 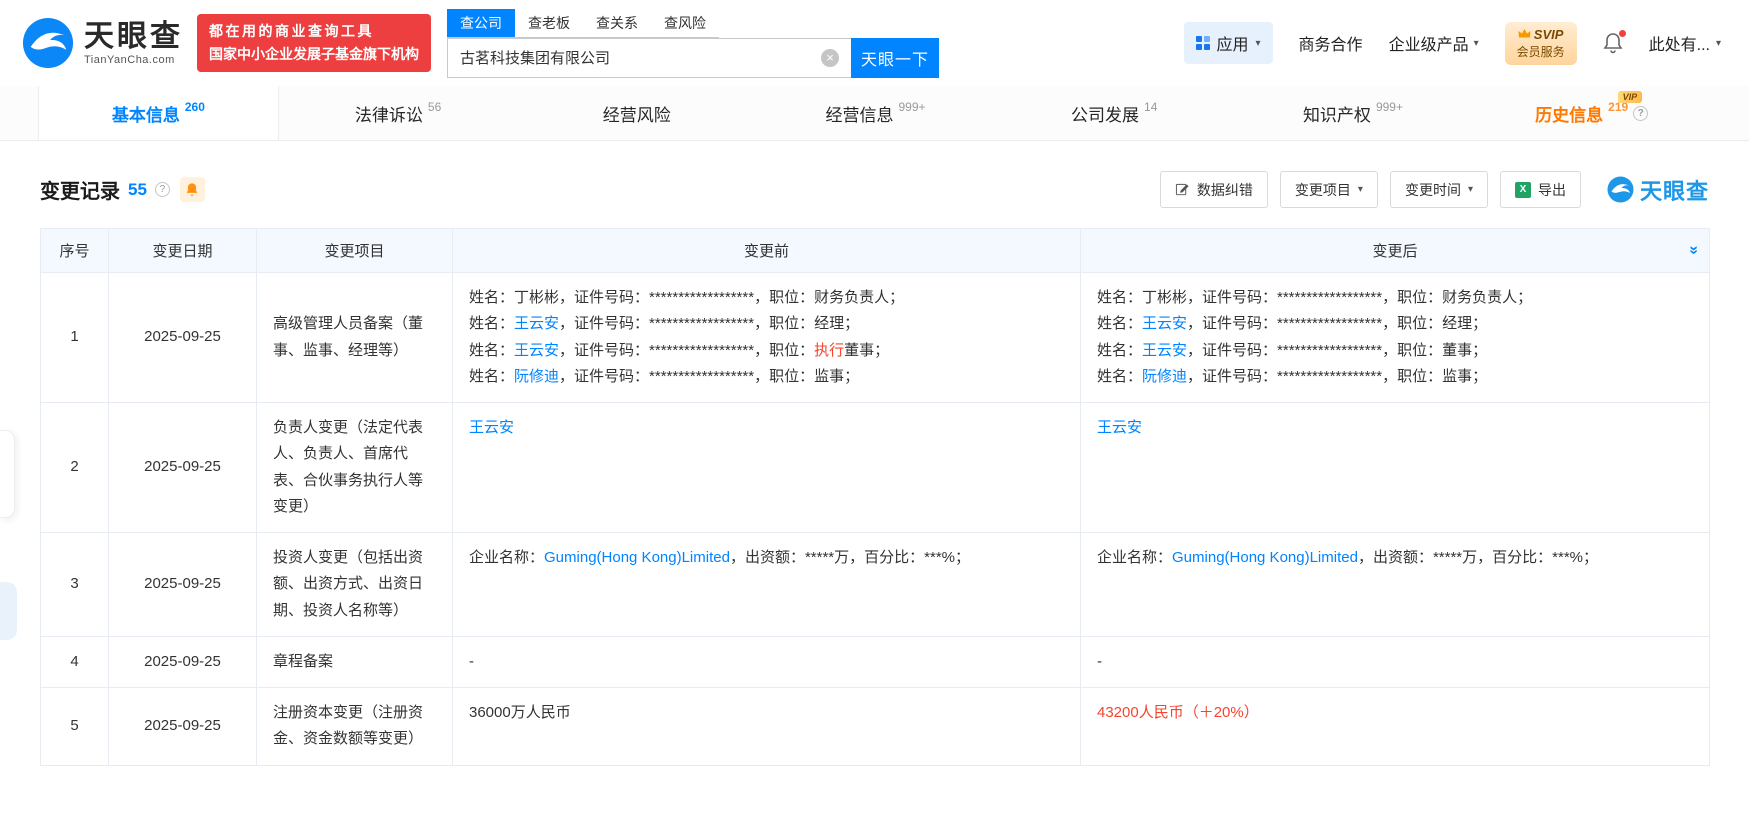 What do you see at coordinates (1622, 33) in the screenshot?
I see `notification-dot` at bounding box center [1622, 33].